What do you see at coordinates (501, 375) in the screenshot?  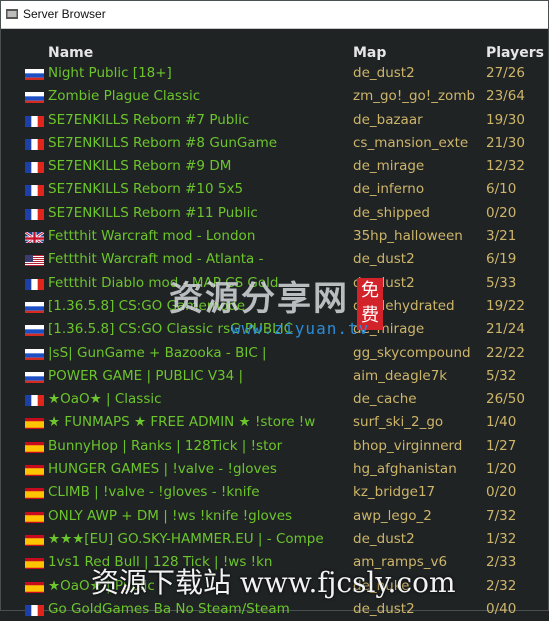 I see `server-players: 5/32` at bounding box center [501, 375].